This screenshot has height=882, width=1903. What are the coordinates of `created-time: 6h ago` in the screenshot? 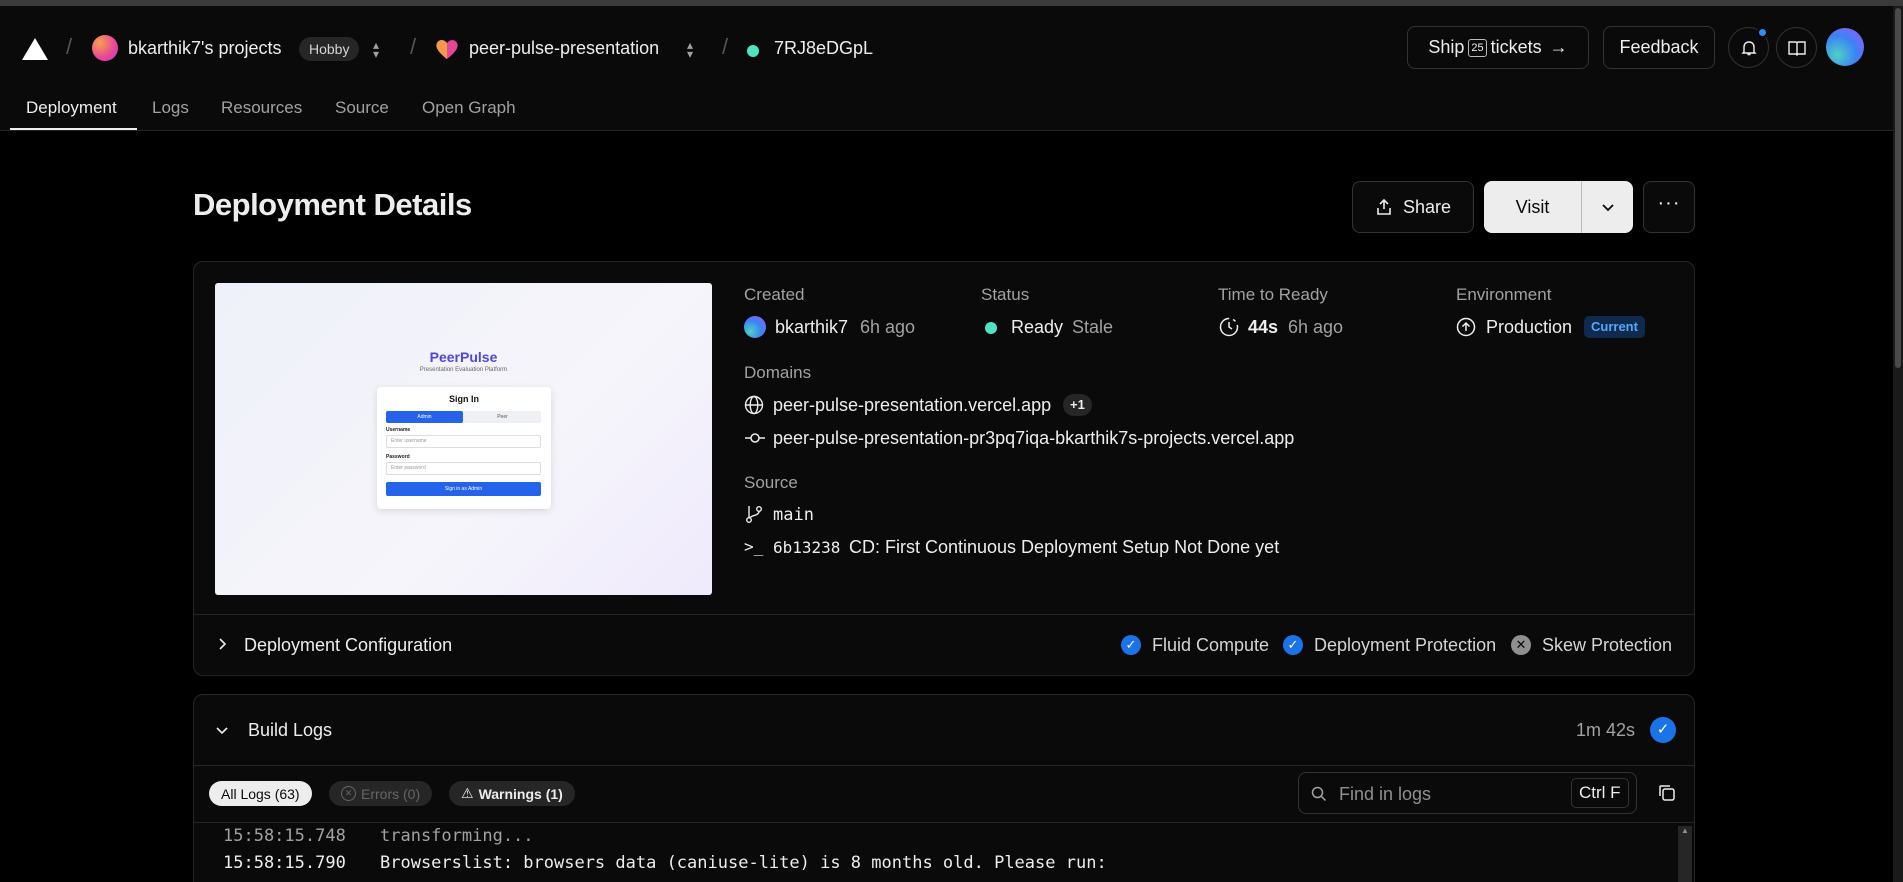 It's located at (888, 327).